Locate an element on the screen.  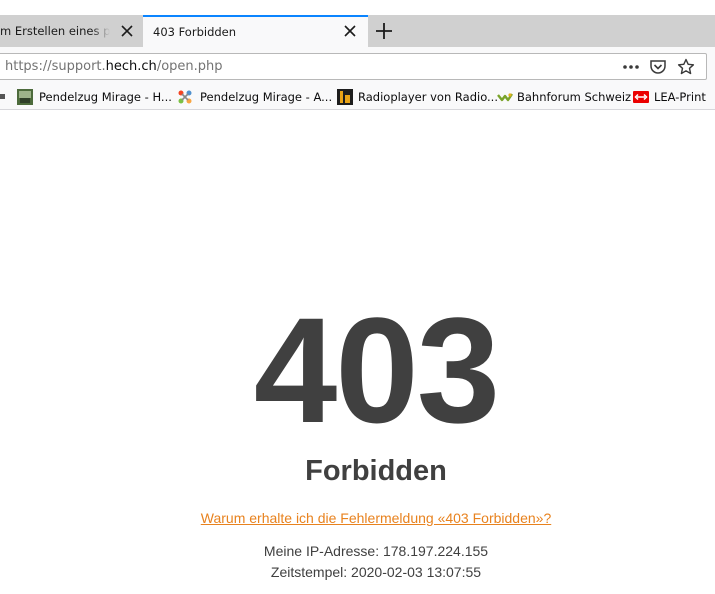
new-tab-icon is located at coordinates (384, 31).